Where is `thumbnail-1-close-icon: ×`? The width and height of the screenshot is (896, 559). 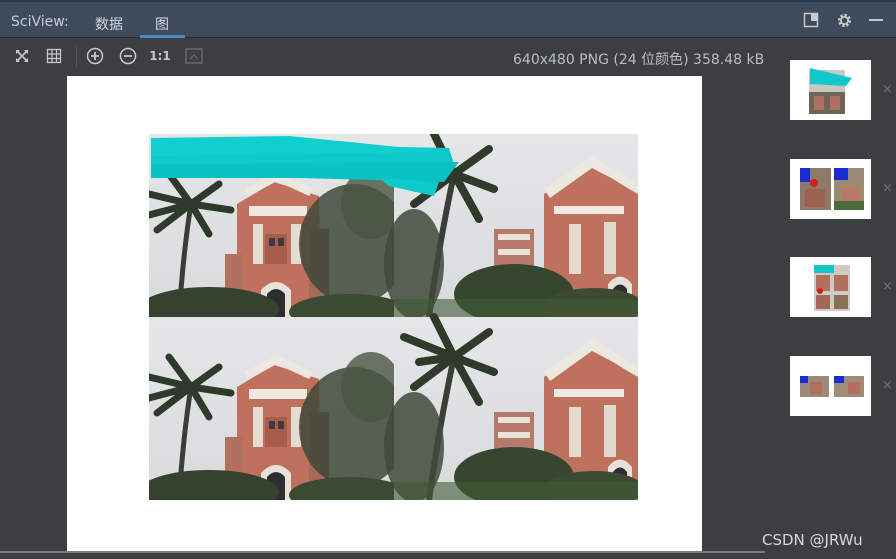 thumbnail-1-close-icon: × is located at coordinates (887, 89).